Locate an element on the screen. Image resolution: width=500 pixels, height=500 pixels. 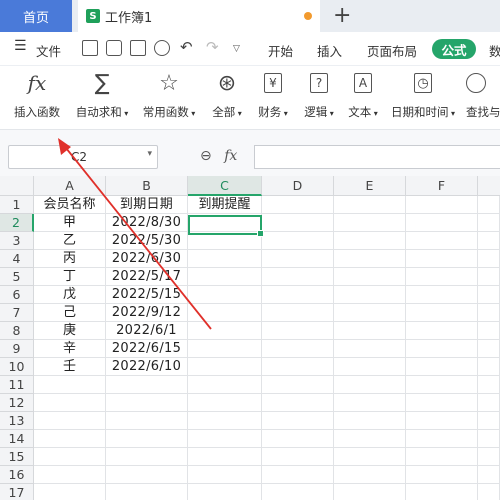
grid-cell: 丁 is located at coordinates (70, 277).